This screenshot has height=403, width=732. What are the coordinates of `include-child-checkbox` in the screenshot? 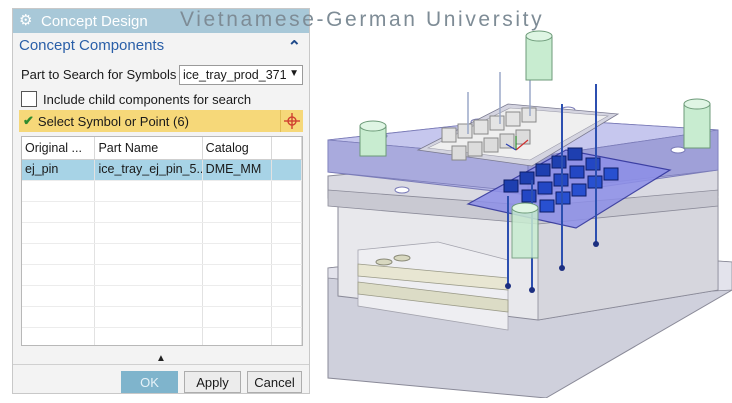 It's located at (29, 99).